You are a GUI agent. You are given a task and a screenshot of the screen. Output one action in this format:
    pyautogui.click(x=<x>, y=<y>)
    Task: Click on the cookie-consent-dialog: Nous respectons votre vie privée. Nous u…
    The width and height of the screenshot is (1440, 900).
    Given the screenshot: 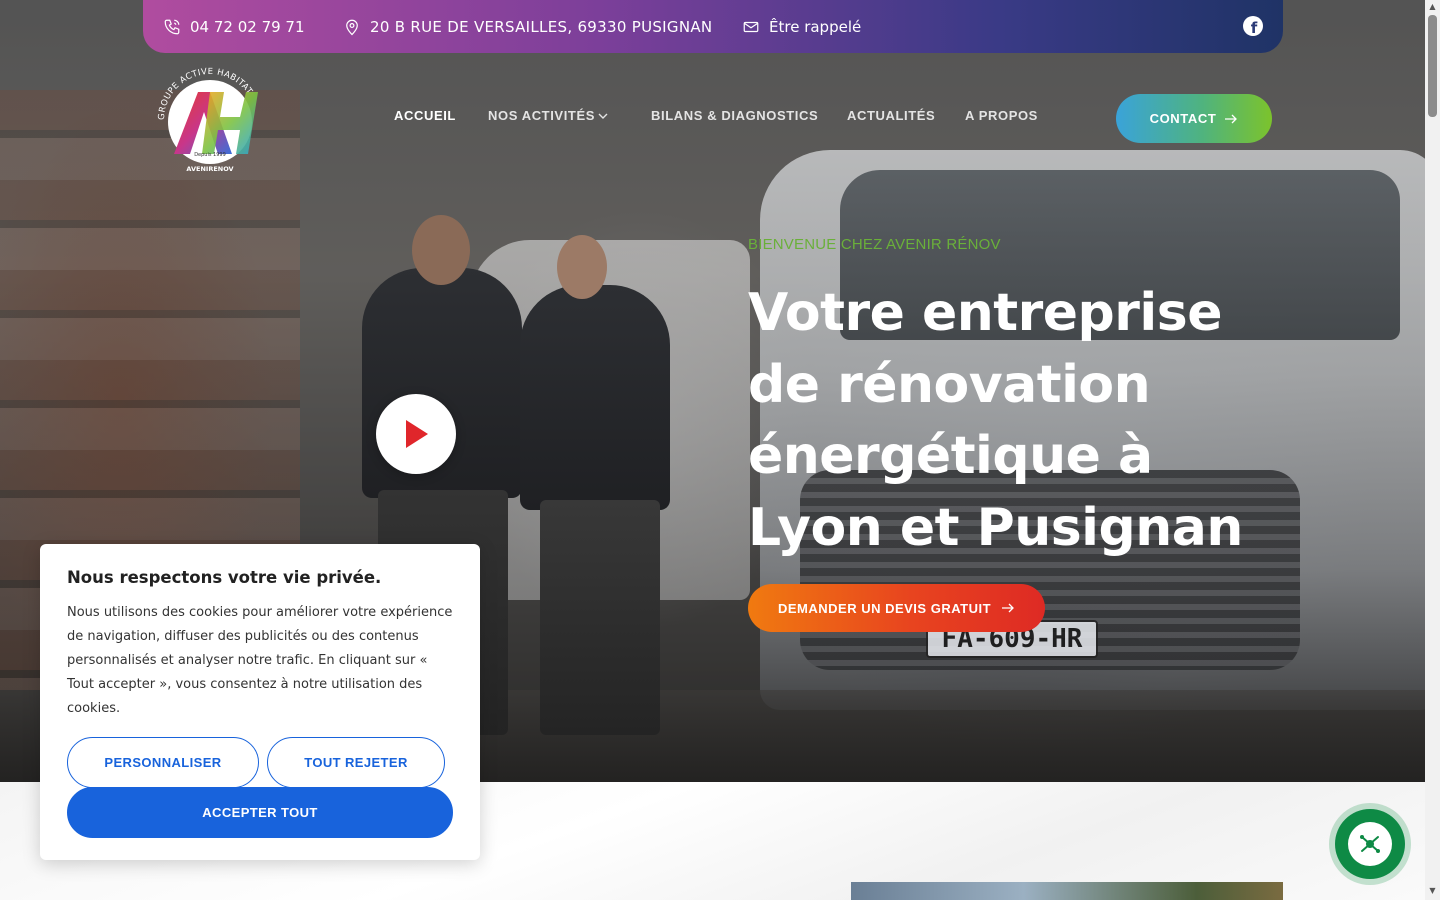 What is the action you would take?
    pyautogui.click(x=260, y=702)
    